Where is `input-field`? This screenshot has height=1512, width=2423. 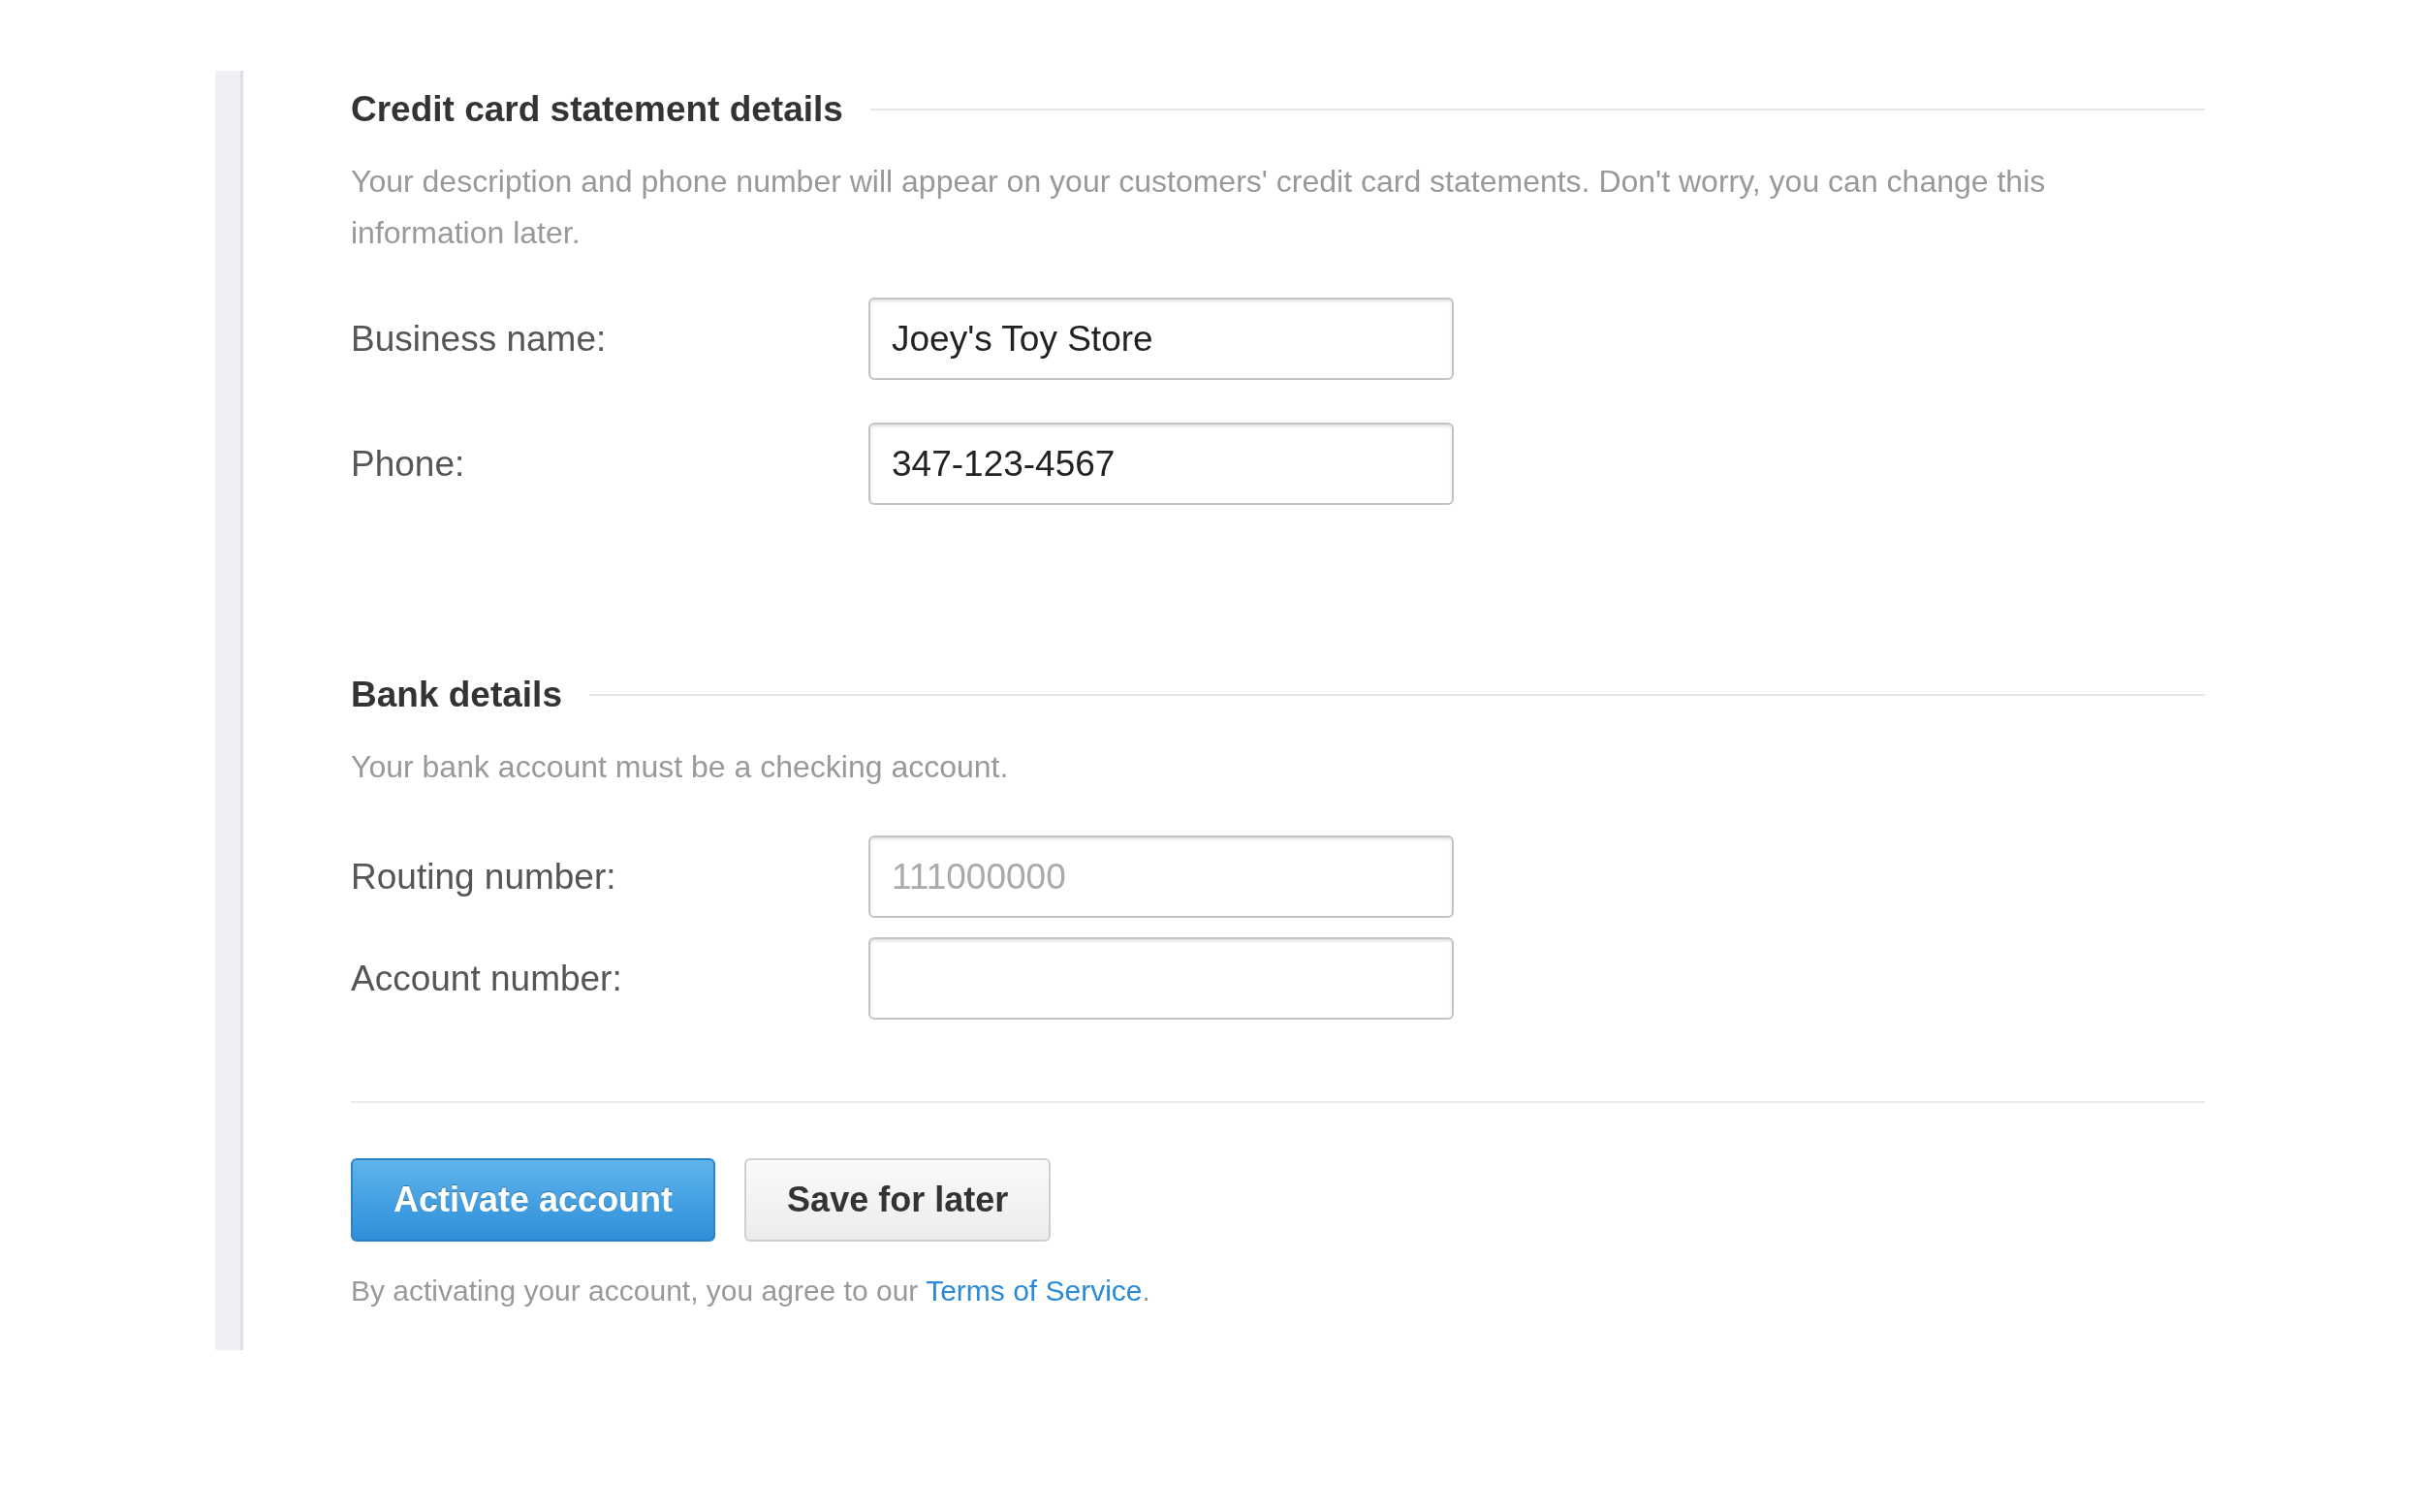
input-field is located at coordinates (1161, 979).